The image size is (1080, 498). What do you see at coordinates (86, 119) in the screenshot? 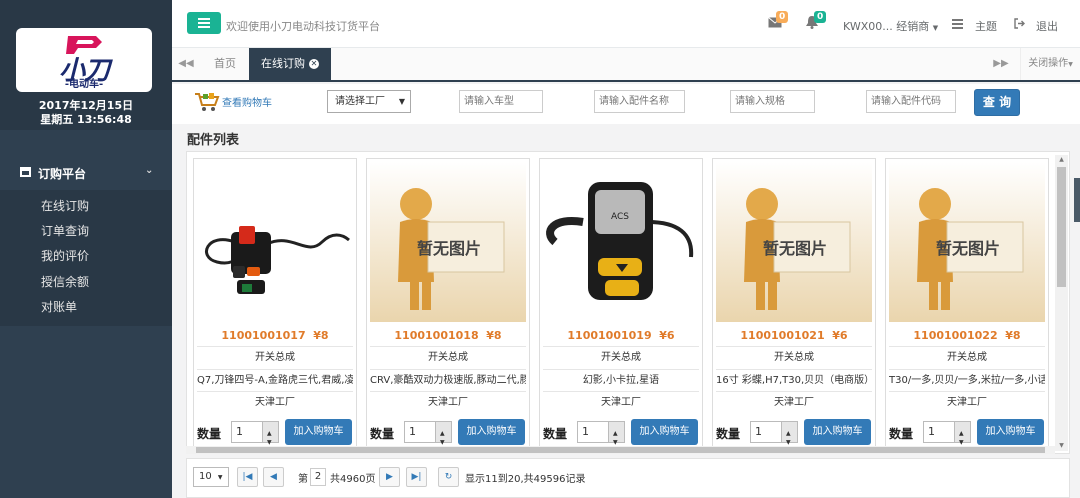
I see `current-time: 星期五 13:56:48` at bounding box center [86, 119].